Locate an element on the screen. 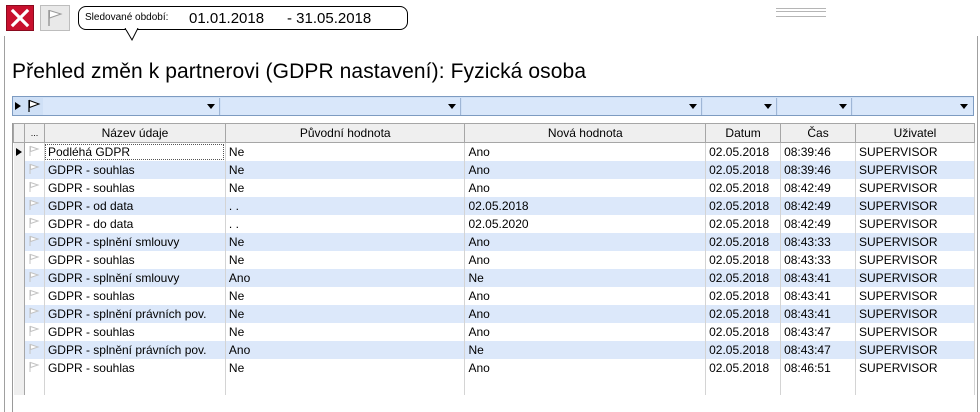 The image size is (980, 412). filter-new-value is located at coordinates (582, 106).